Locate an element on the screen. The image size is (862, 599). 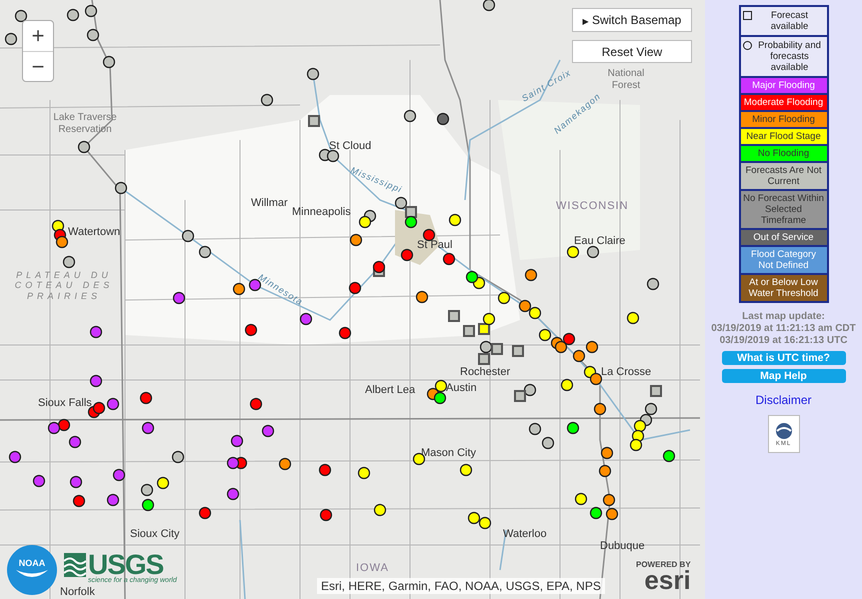
zoom-out-button: − is located at coordinates (38, 66).